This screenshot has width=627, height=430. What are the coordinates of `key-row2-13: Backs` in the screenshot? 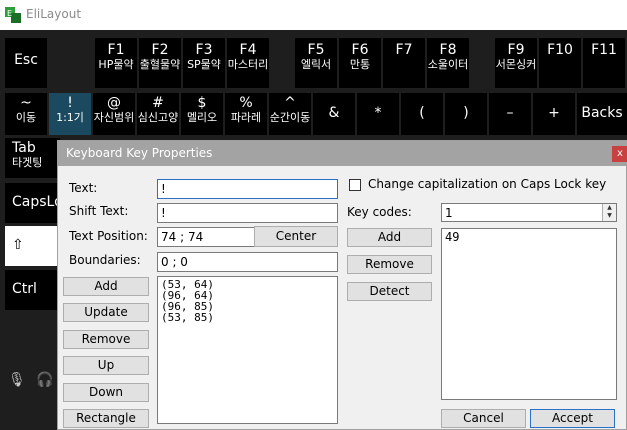 It's located at (602, 114).